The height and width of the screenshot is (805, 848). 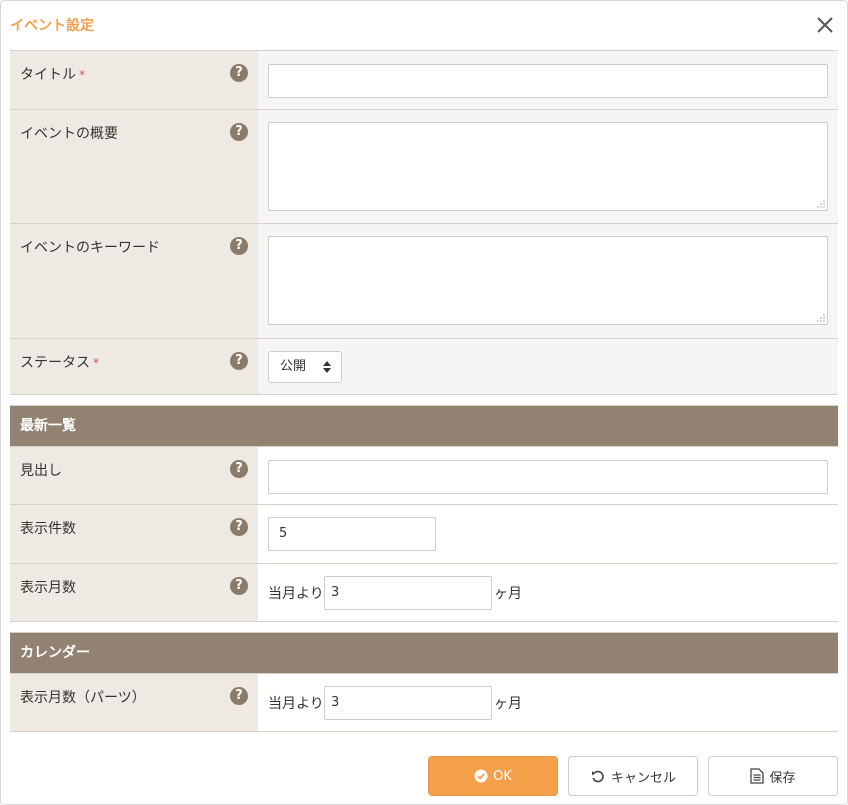 I want to click on cancel-button: キャンセル, so click(x=633, y=776).